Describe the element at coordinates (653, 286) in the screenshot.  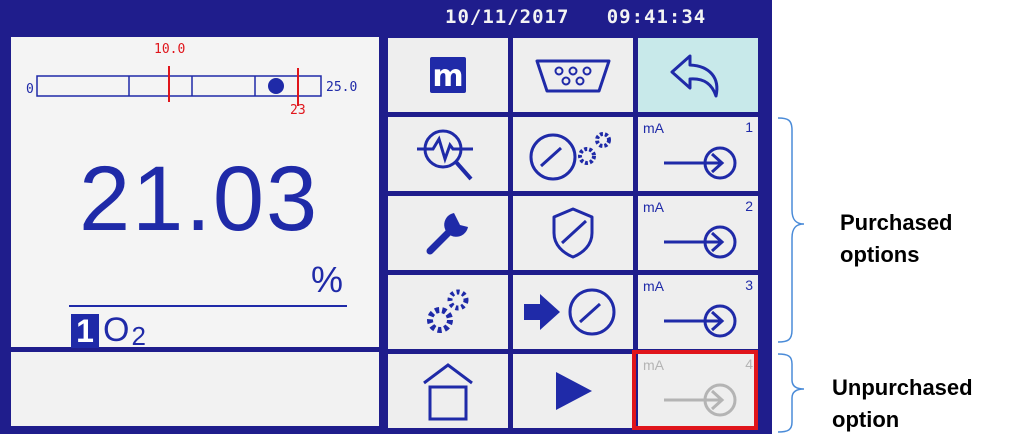
I see `output-3-unit: mA` at that location.